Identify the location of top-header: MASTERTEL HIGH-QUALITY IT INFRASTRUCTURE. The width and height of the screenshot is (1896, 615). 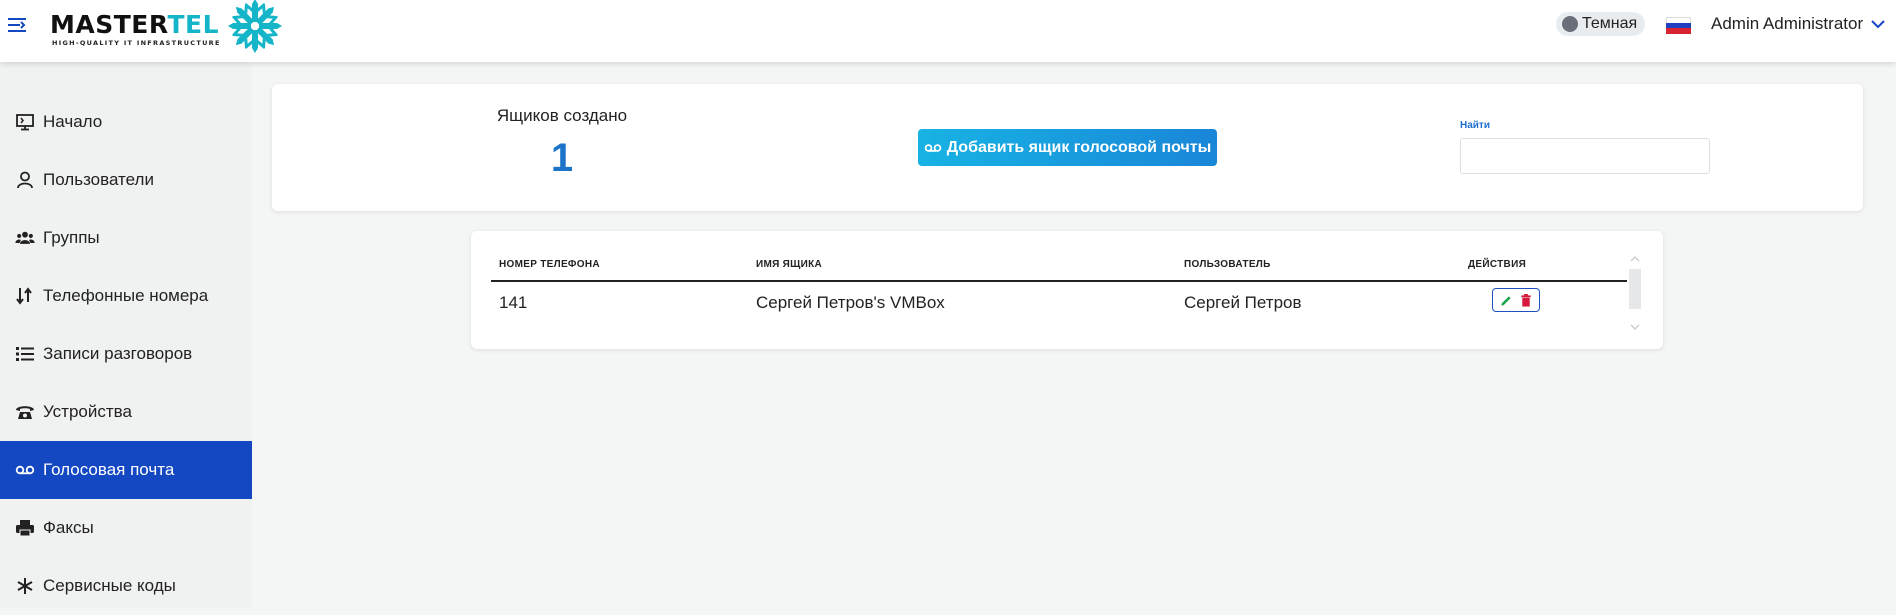
(948, 31).